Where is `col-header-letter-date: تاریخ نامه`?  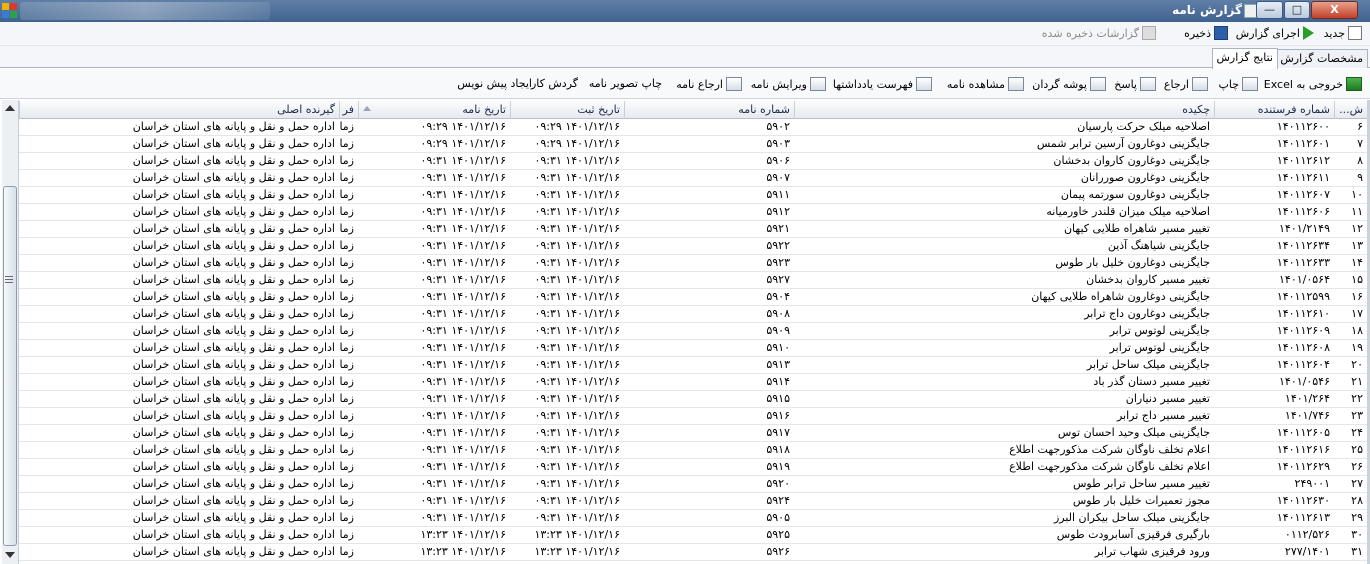
col-header-letter-date: تاریخ نامه is located at coordinates (434, 110).